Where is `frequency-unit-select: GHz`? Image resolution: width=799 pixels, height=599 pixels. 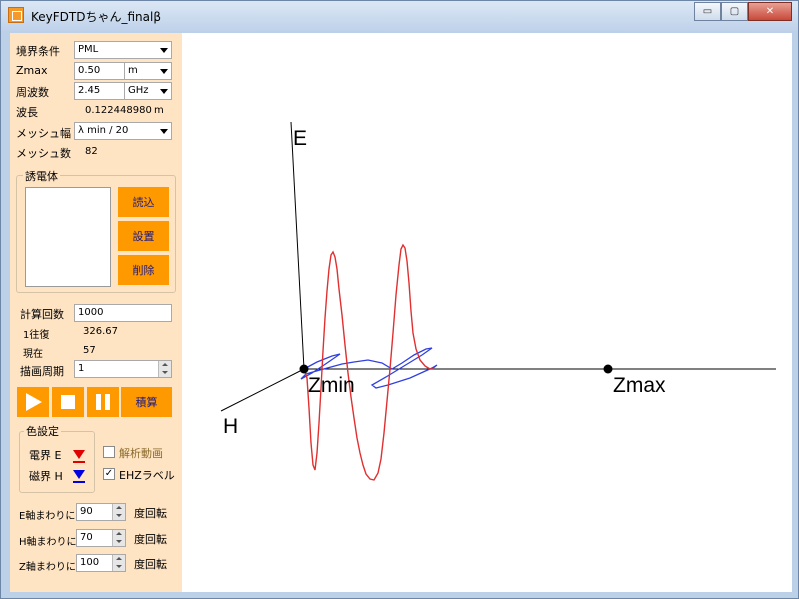
frequency-unit-select: GHz is located at coordinates (148, 91).